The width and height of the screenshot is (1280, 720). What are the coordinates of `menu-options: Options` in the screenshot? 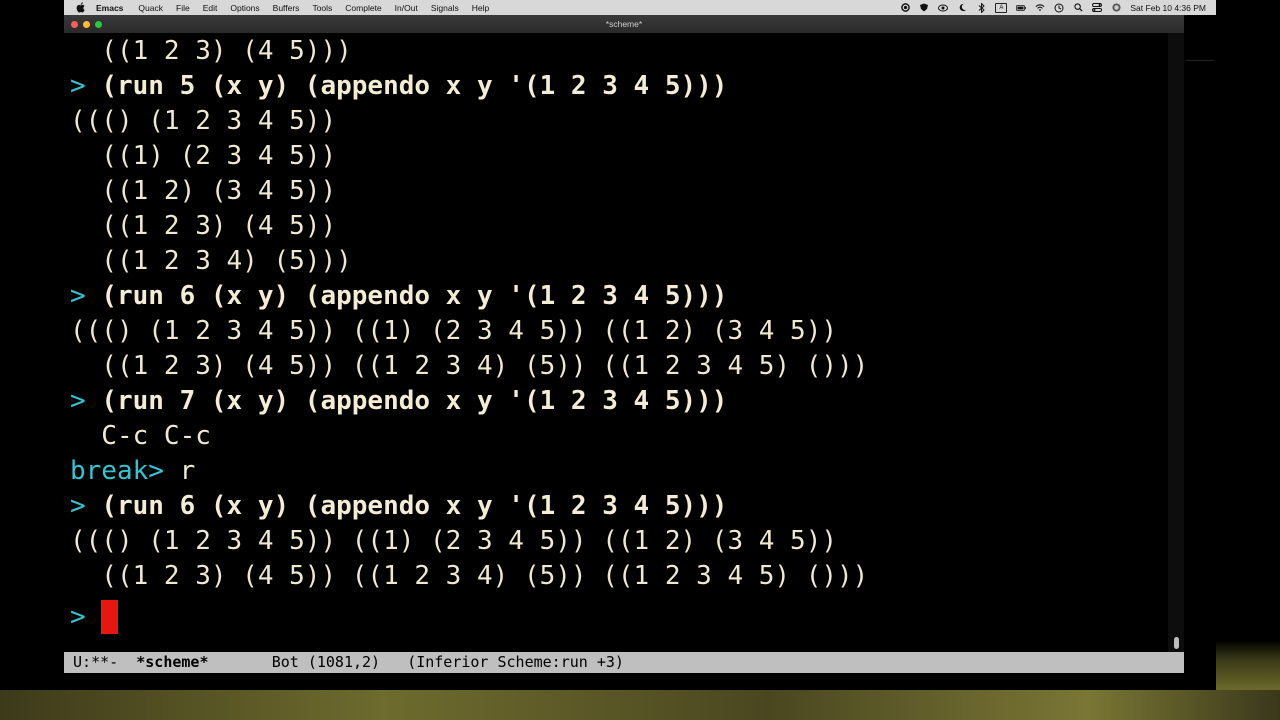 It's located at (244, 8).